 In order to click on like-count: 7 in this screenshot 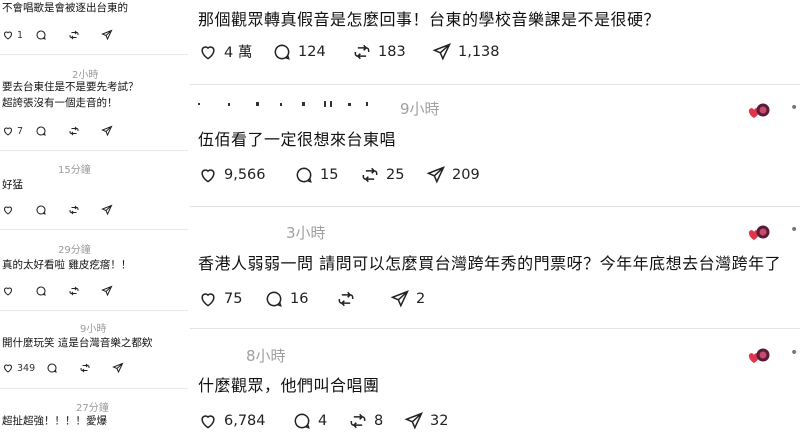, I will do `click(20, 131)`.